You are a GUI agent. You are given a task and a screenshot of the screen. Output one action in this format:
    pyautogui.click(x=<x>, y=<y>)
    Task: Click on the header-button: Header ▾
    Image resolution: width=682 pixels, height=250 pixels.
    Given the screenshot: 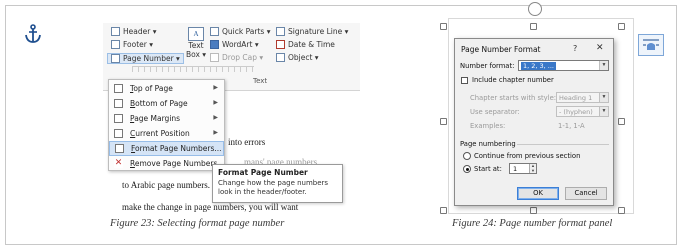 What is the action you would take?
    pyautogui.click(x=133, y=31)
    